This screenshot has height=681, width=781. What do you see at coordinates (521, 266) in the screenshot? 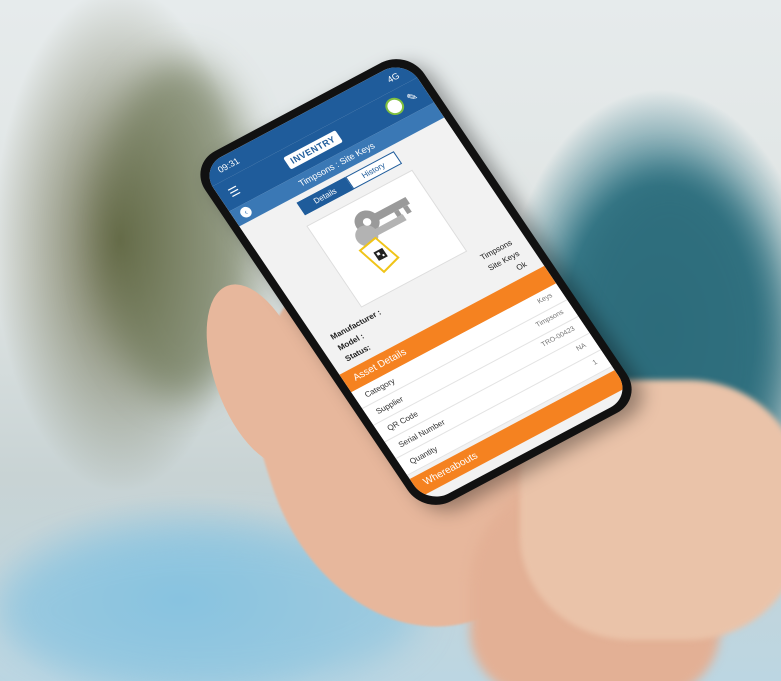
I see `status-value: Ok` at bounding box center [521, 266].